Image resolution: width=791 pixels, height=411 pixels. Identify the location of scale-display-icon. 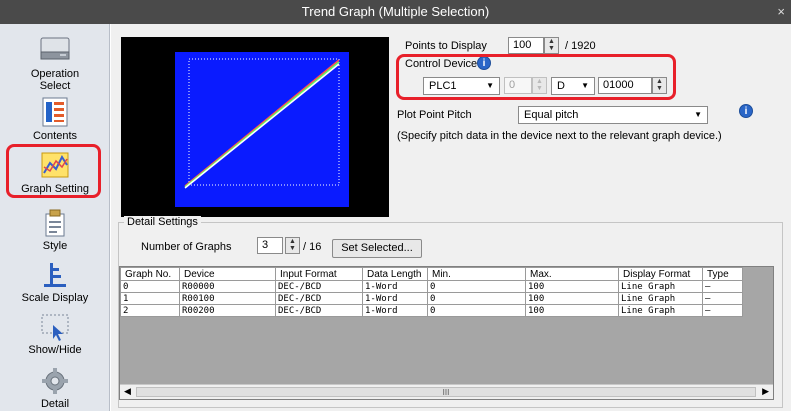
(55, 275).